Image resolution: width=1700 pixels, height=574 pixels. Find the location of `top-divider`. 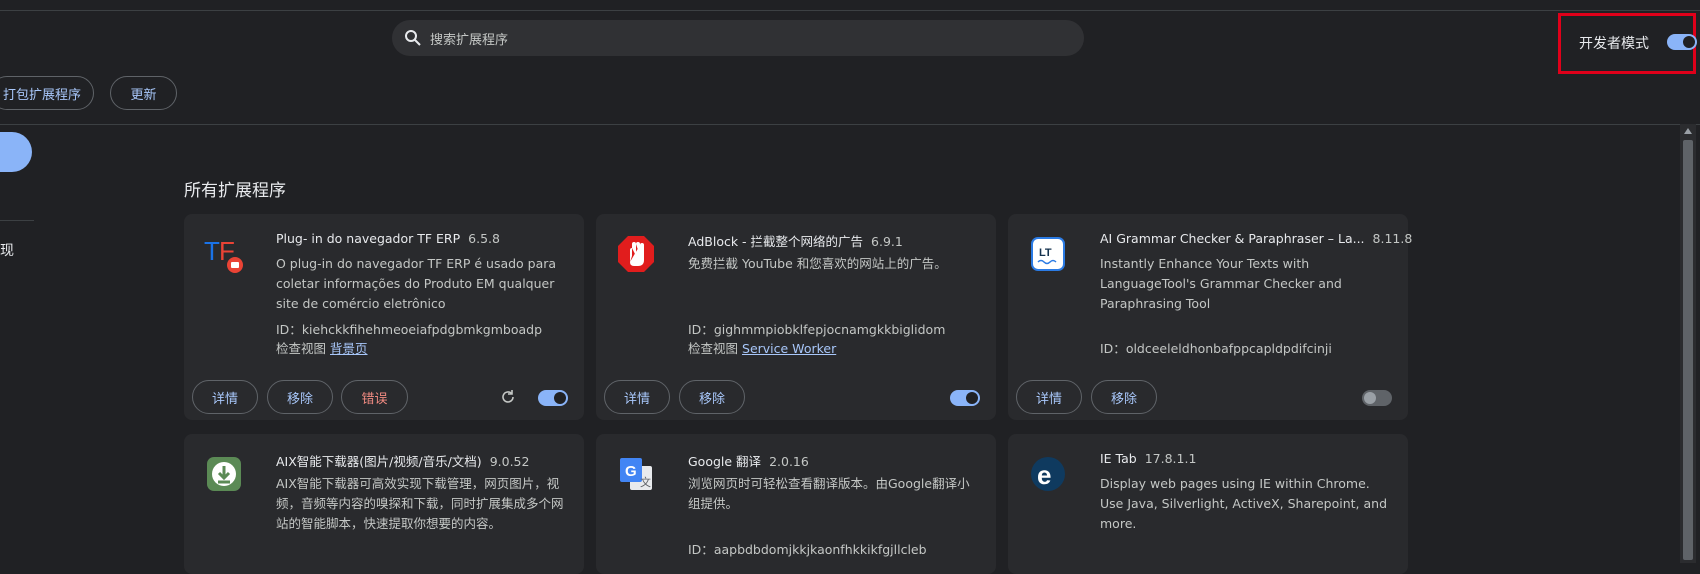

top-divider is located at coordinates (850, 5).